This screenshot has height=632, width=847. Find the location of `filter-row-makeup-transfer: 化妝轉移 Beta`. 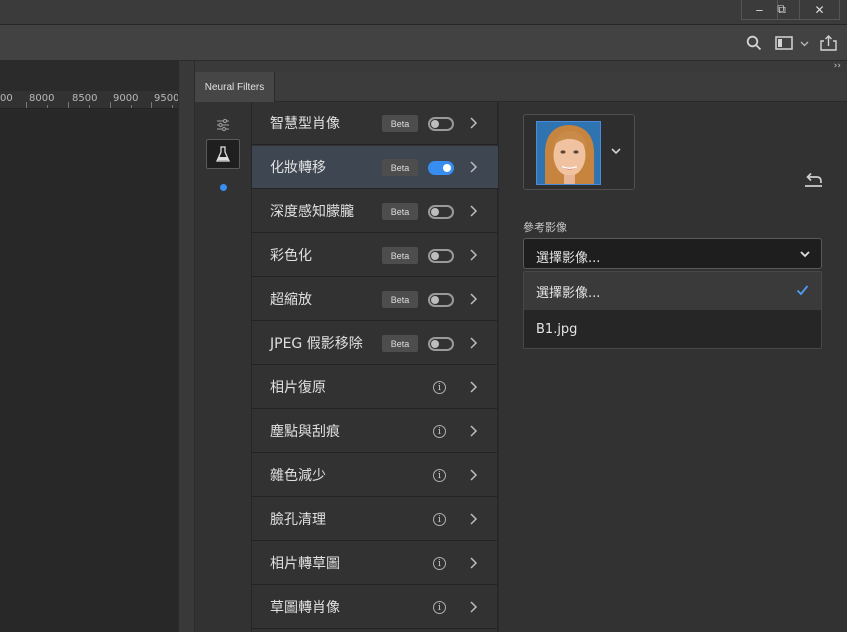

filter-row-makeup-transfer: 化妝轉移 Beta is located at coordinates (375, 167).